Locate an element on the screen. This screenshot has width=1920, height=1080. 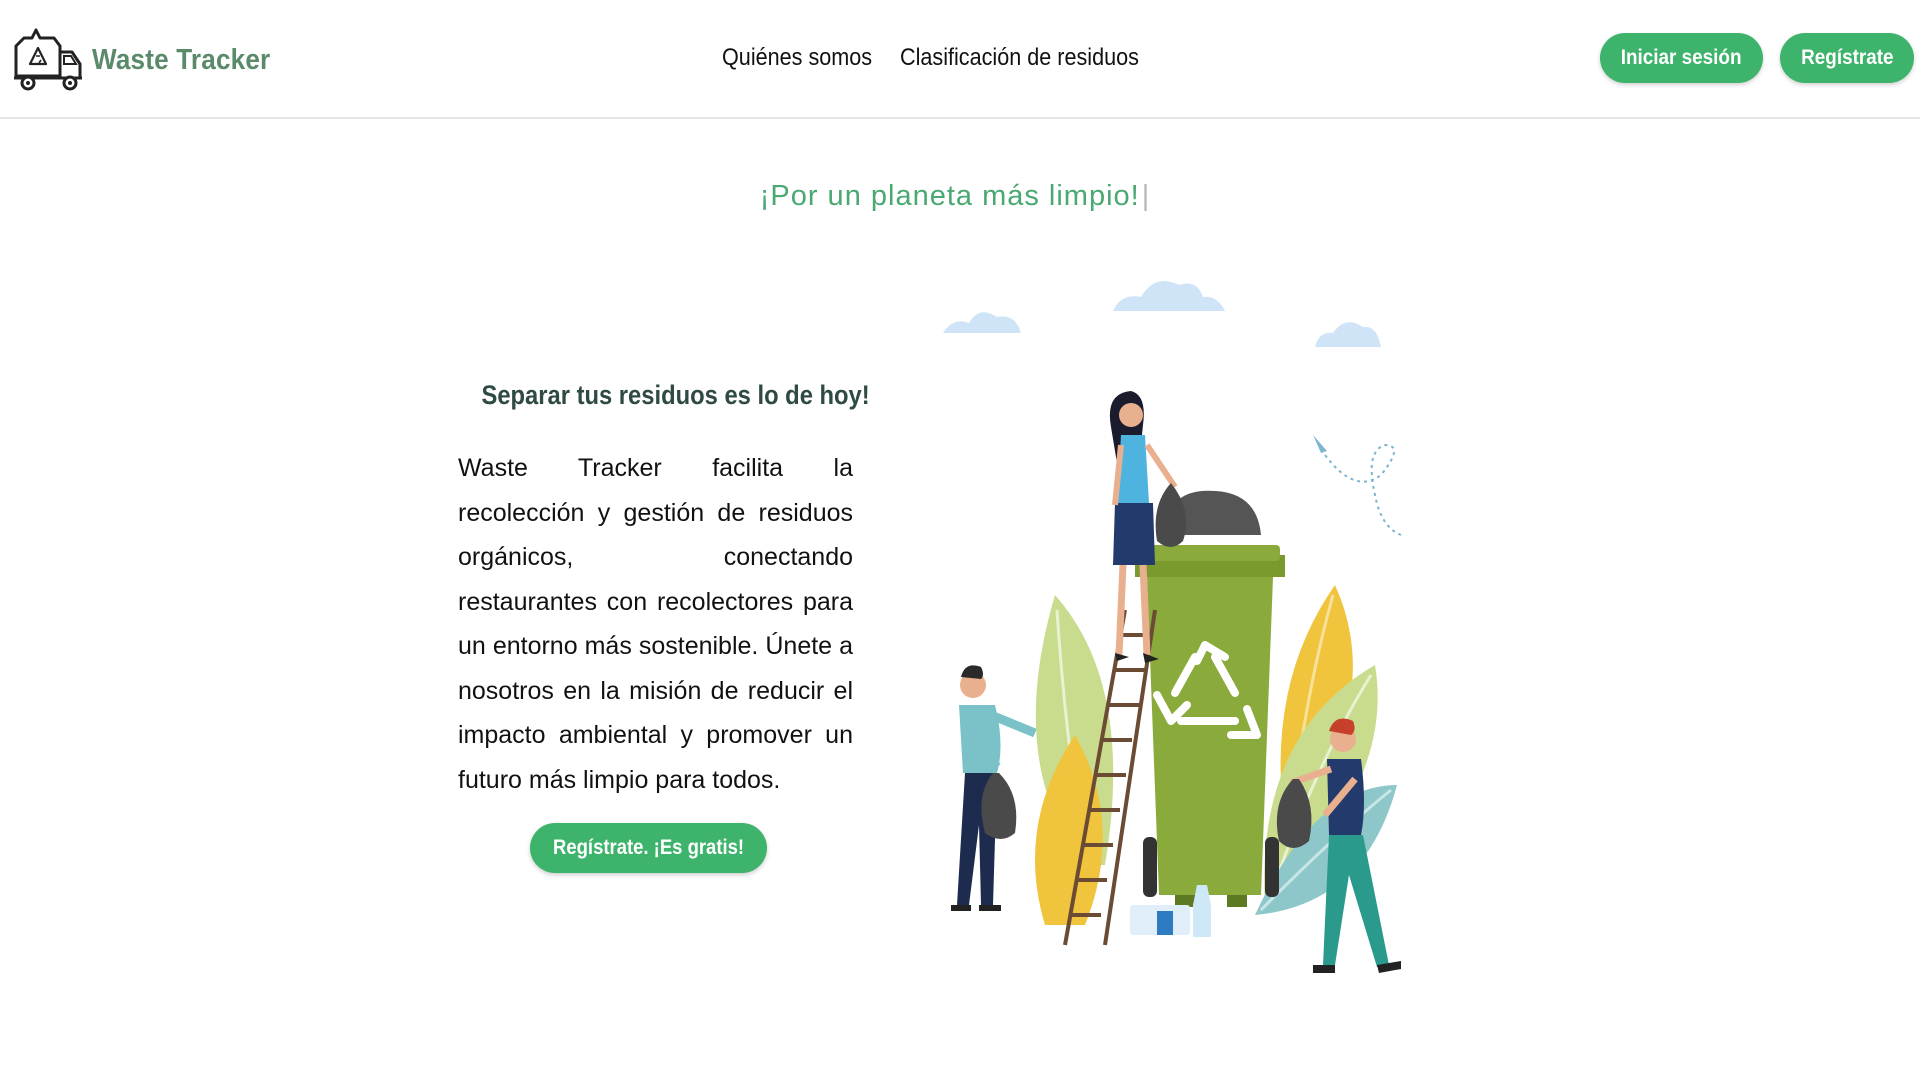
login-button: Iniciar sesión is located at coordinates (1681, 58).